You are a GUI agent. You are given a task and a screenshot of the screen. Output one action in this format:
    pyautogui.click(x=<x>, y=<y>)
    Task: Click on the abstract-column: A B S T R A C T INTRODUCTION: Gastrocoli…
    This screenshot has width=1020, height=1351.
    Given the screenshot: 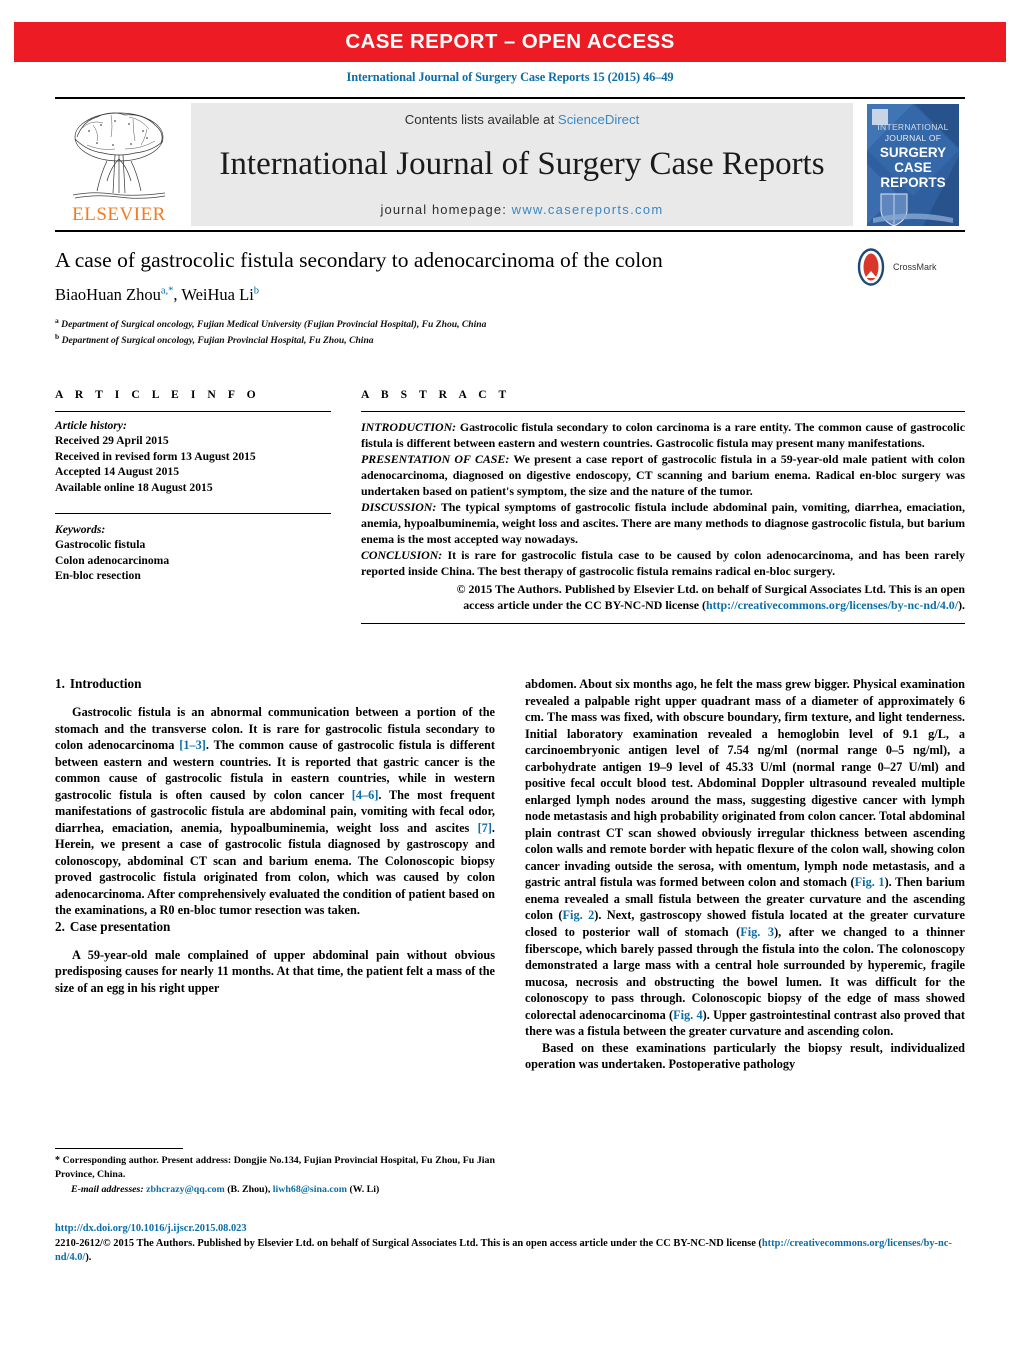 What is the action you would take?
    pyautogui.click(x=663, y=506)
    